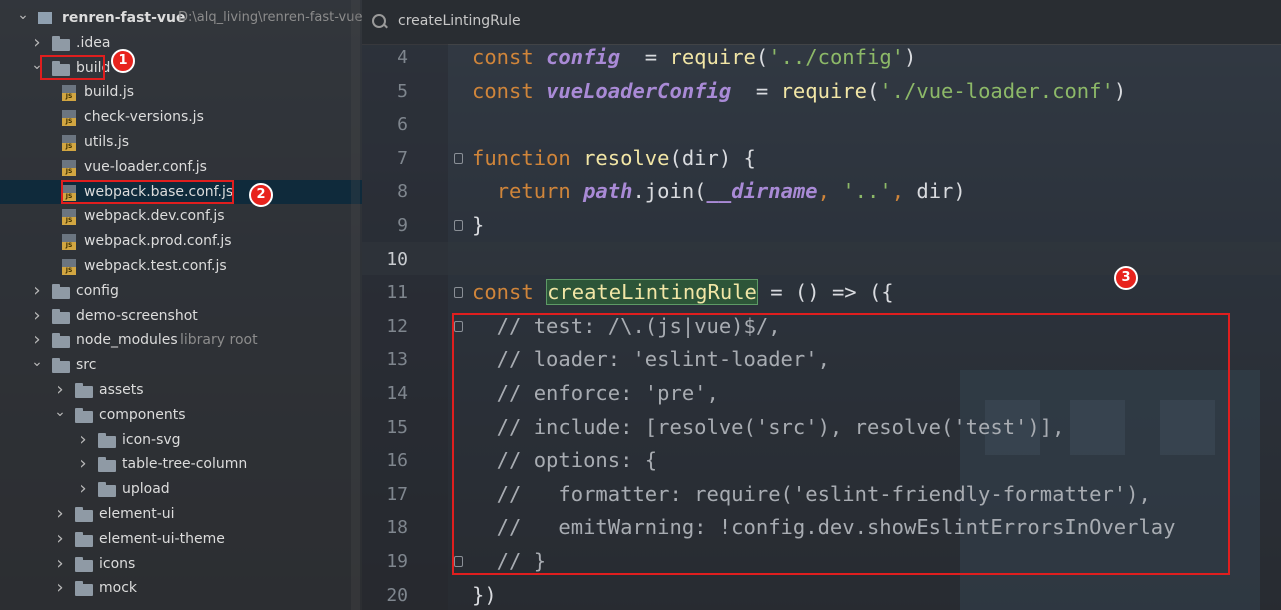 The width and height of the screenshot is (1281, 610). Describe the element at coordinates (181, 390) in the screenshot. I see `tree-folder-assets: › assets` at that location.